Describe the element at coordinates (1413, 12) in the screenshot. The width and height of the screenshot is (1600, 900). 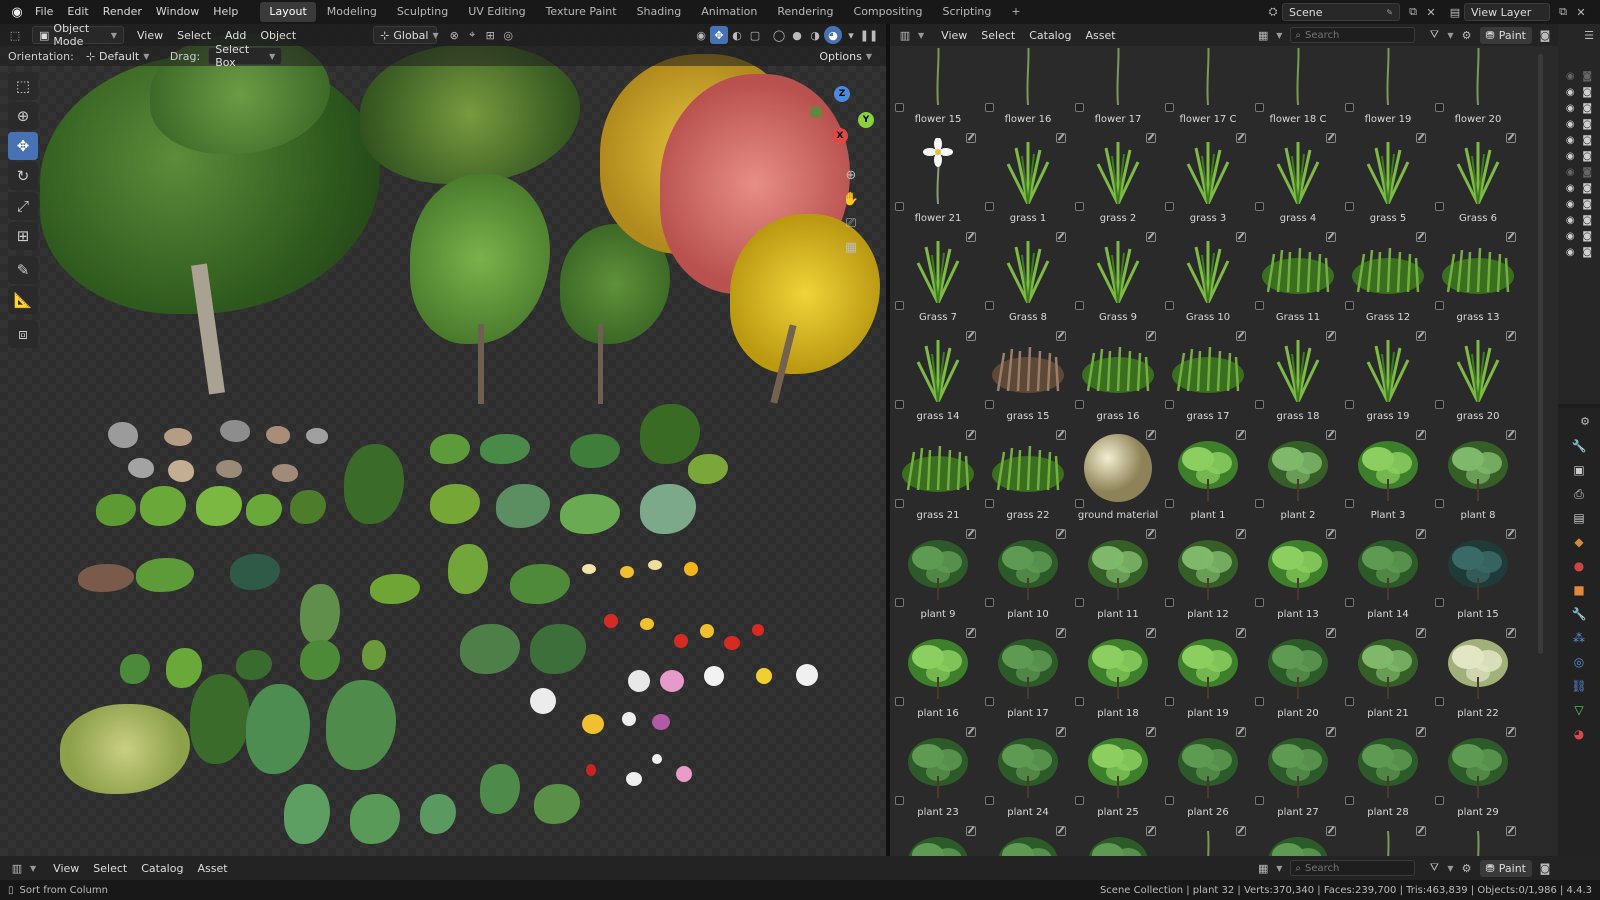
I see `new-scene-icon: ⧉` at that location.